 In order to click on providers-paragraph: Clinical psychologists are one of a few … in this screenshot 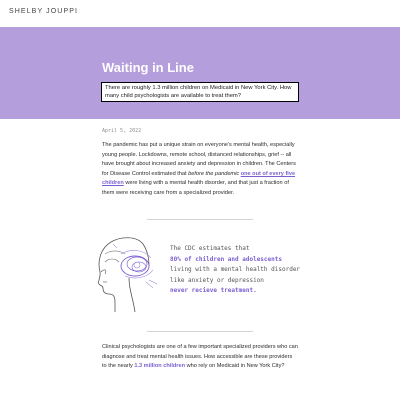, I will do `click(200, 357)`.